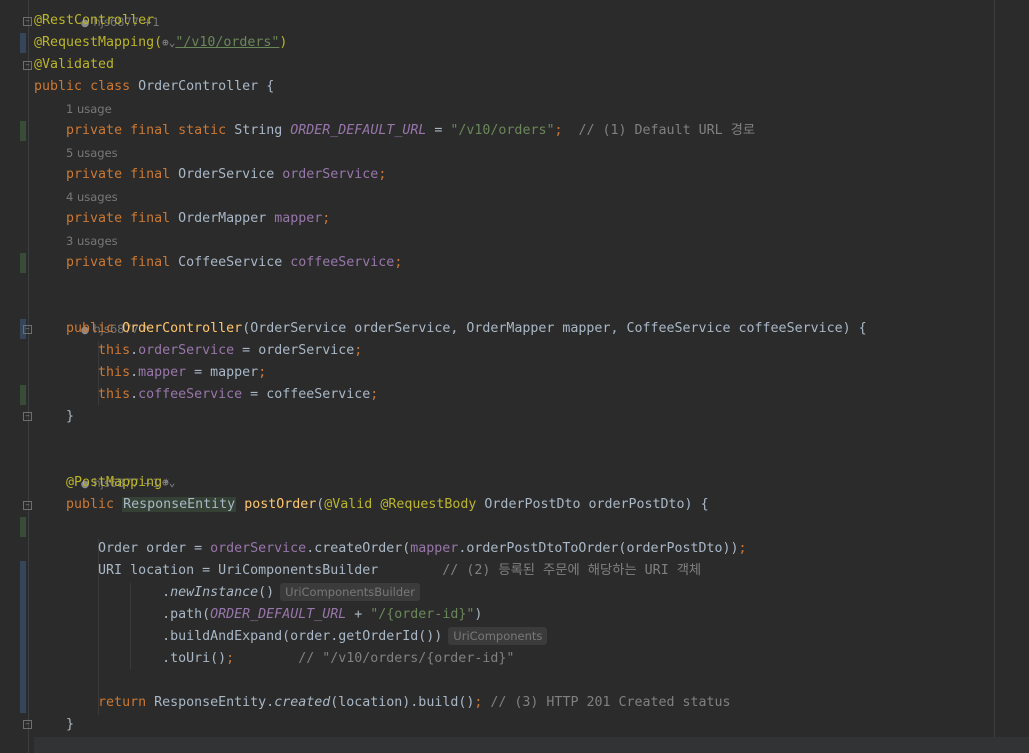 This screenshot has width=1029, height=753. What do you see at coordinates (92, 197) in the screenshot?
I see `usage-hint: 4 usages` at bounding box center [92, 197].